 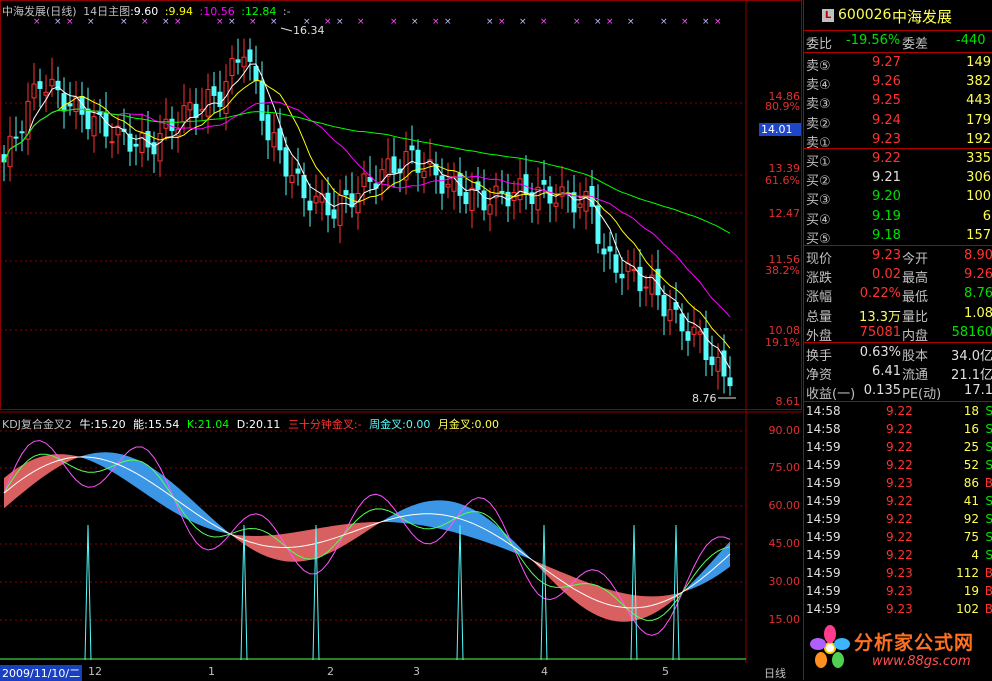 What do you see at coordinates (782, 342) in the screenshot?
I see `price-axis-label: 19.1%` at bounding box center [782, 342].